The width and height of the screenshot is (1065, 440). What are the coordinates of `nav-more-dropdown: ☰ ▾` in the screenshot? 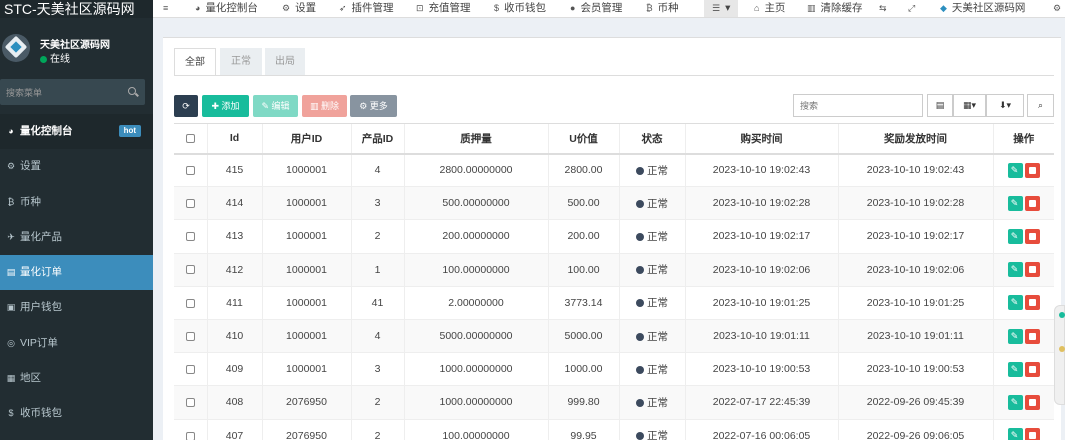 It's located at (721, 8).